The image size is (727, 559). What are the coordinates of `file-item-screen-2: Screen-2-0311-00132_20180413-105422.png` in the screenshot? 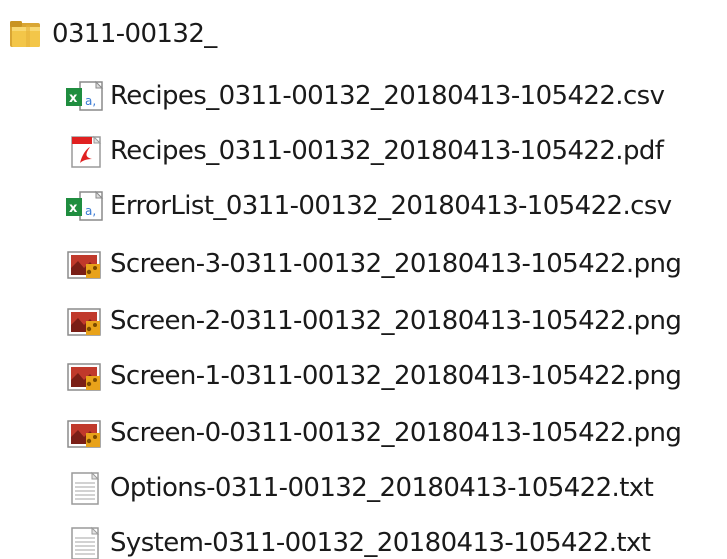 It's located at (373, 321).